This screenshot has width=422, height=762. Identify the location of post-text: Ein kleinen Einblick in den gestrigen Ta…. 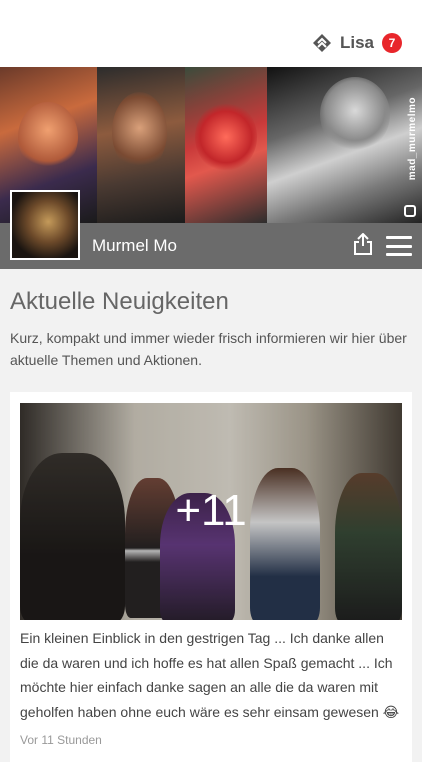
(210, 675).